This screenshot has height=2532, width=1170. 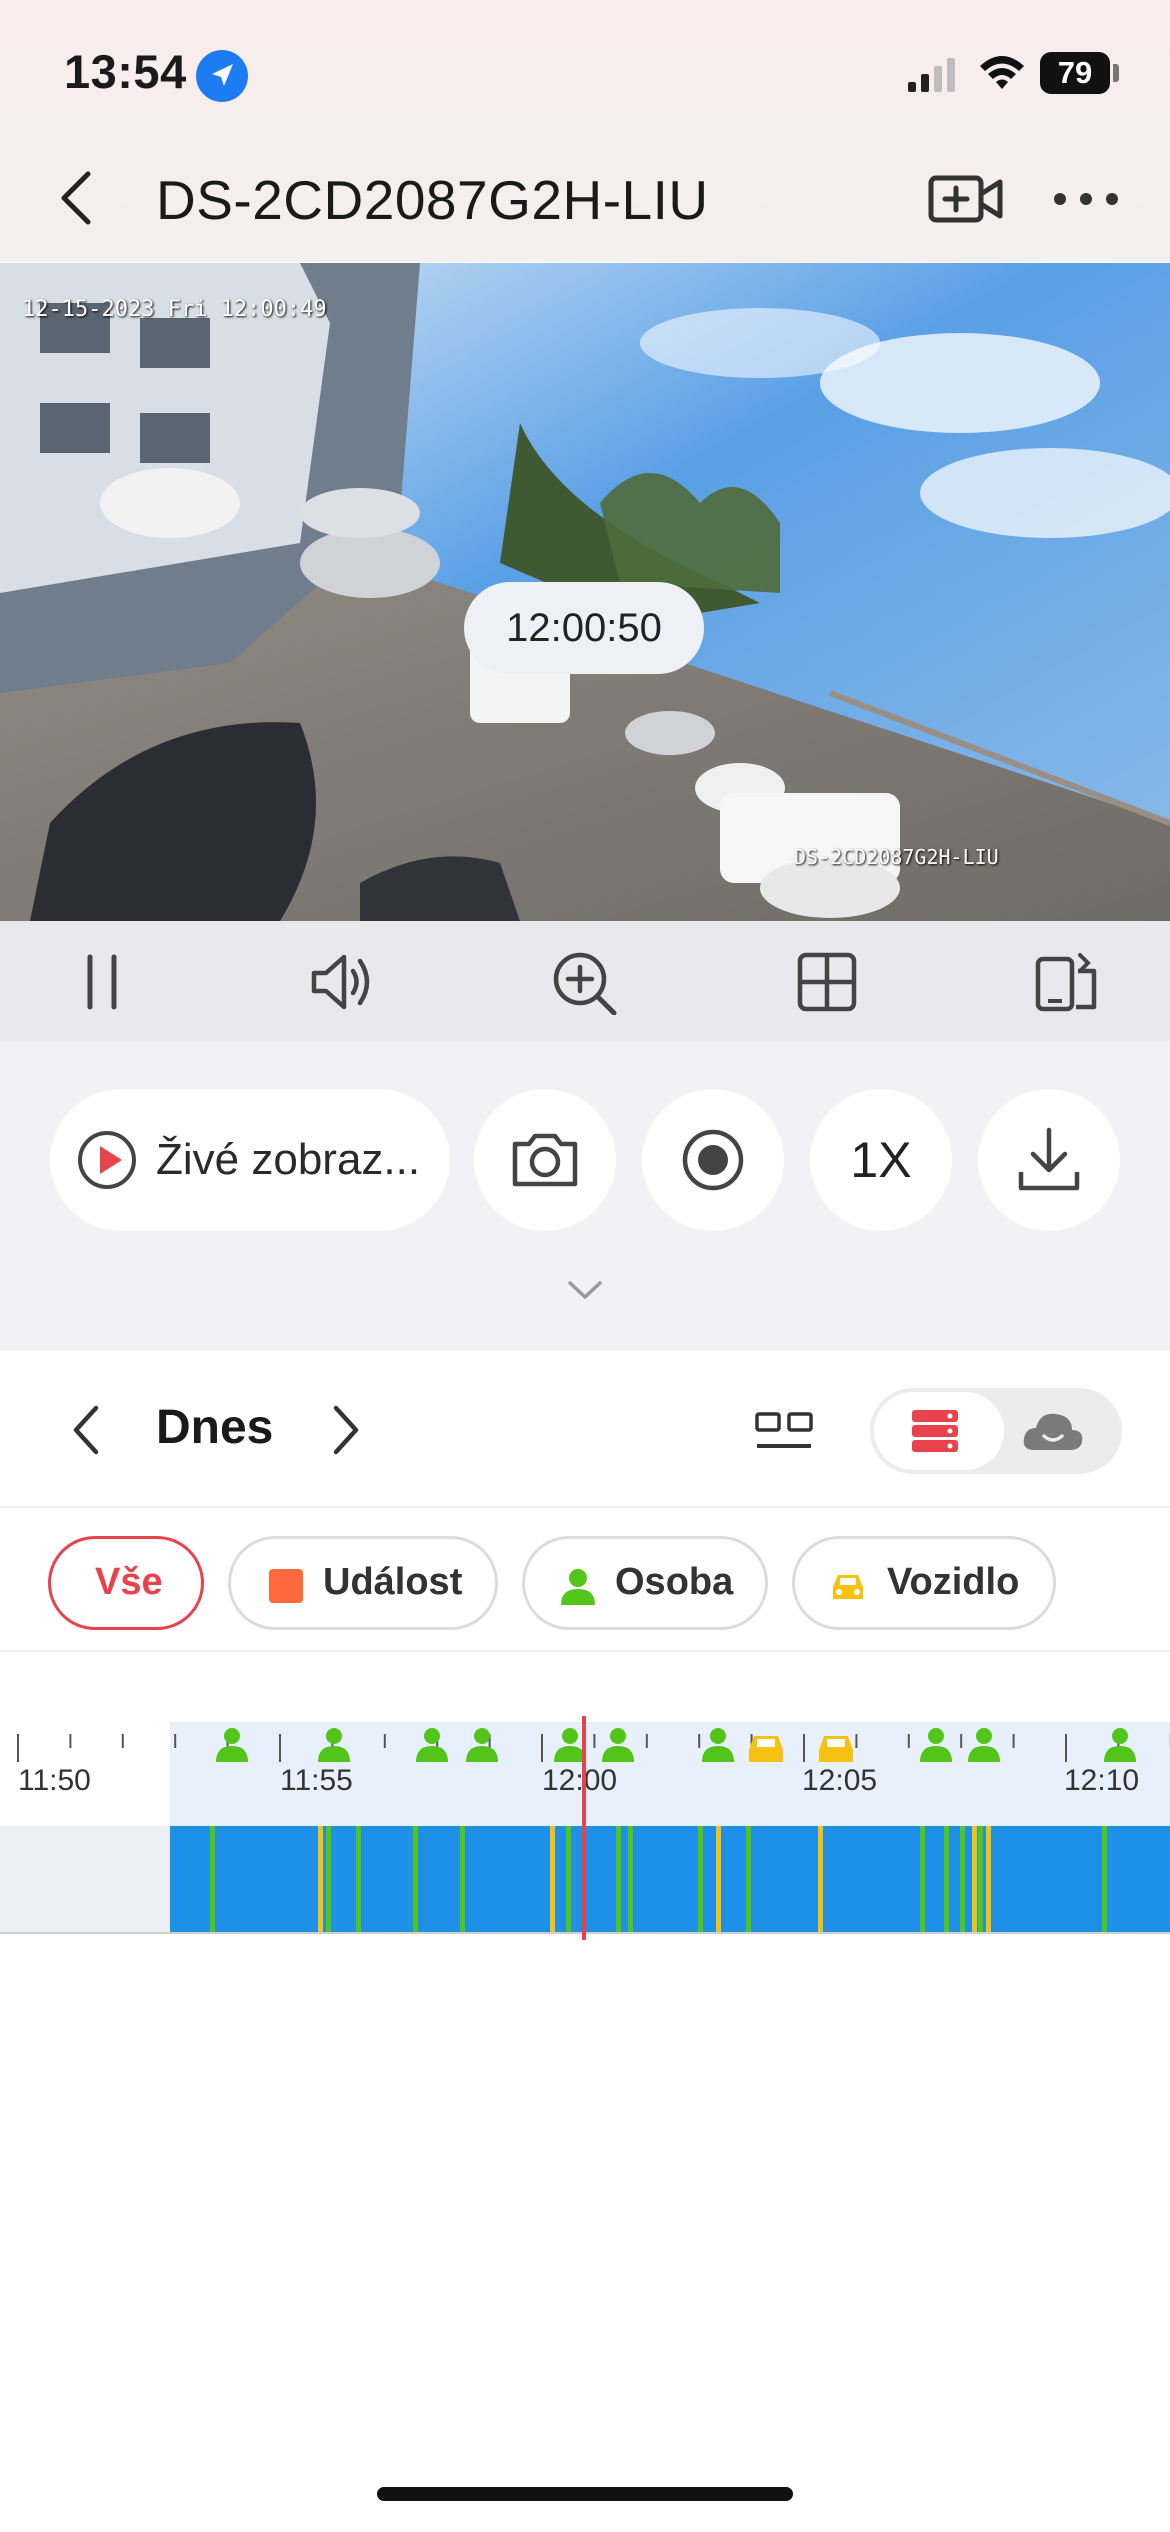 I want to click on add-video-clip-button, so click(x=966, y=199).